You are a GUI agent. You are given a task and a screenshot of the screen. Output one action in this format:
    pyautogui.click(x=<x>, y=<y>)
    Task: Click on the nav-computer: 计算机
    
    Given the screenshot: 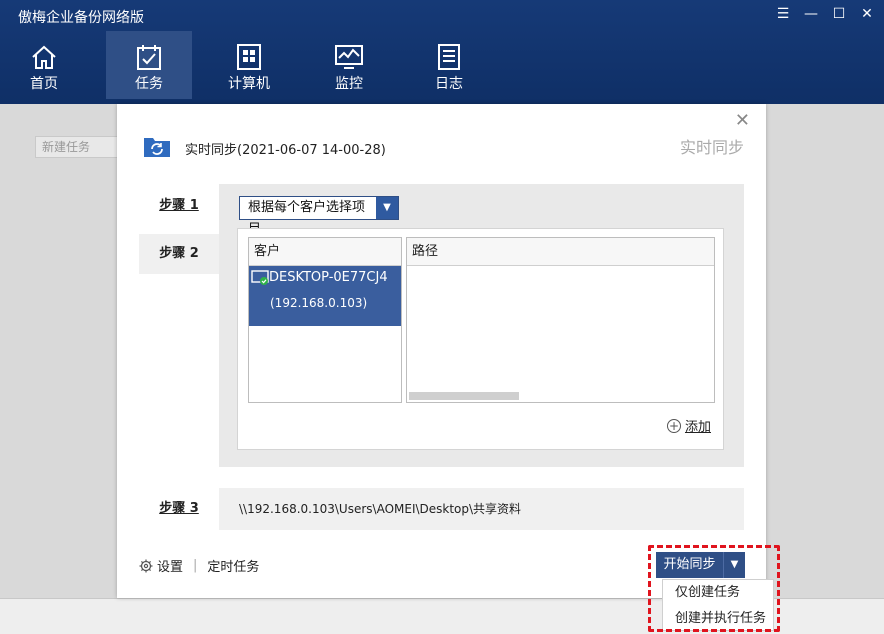 What is the action you would take?
    pyautogui.click(x=249, y=65)
    